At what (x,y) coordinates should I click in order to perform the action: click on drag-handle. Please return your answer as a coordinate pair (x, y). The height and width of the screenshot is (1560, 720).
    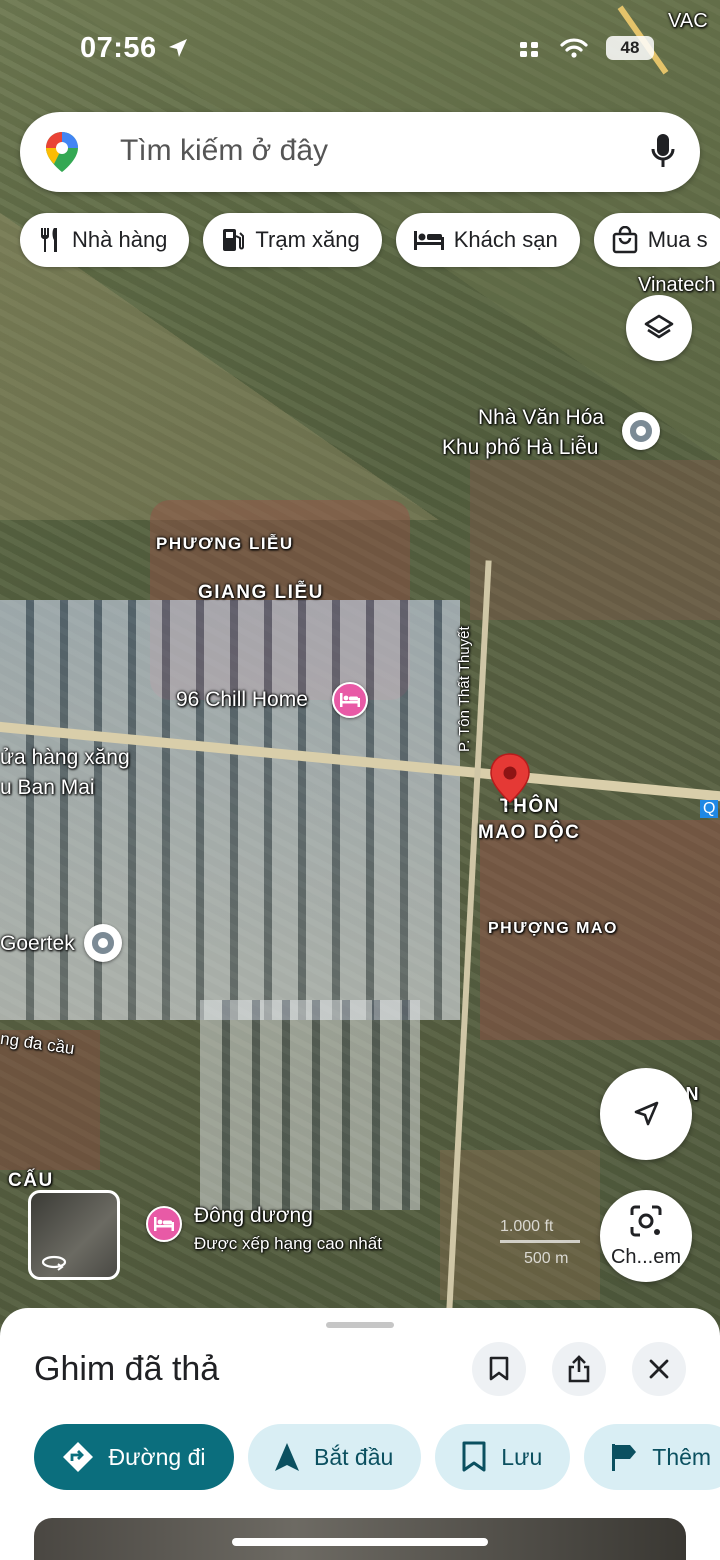
    Looking at the image, I should click on (360, 1325).